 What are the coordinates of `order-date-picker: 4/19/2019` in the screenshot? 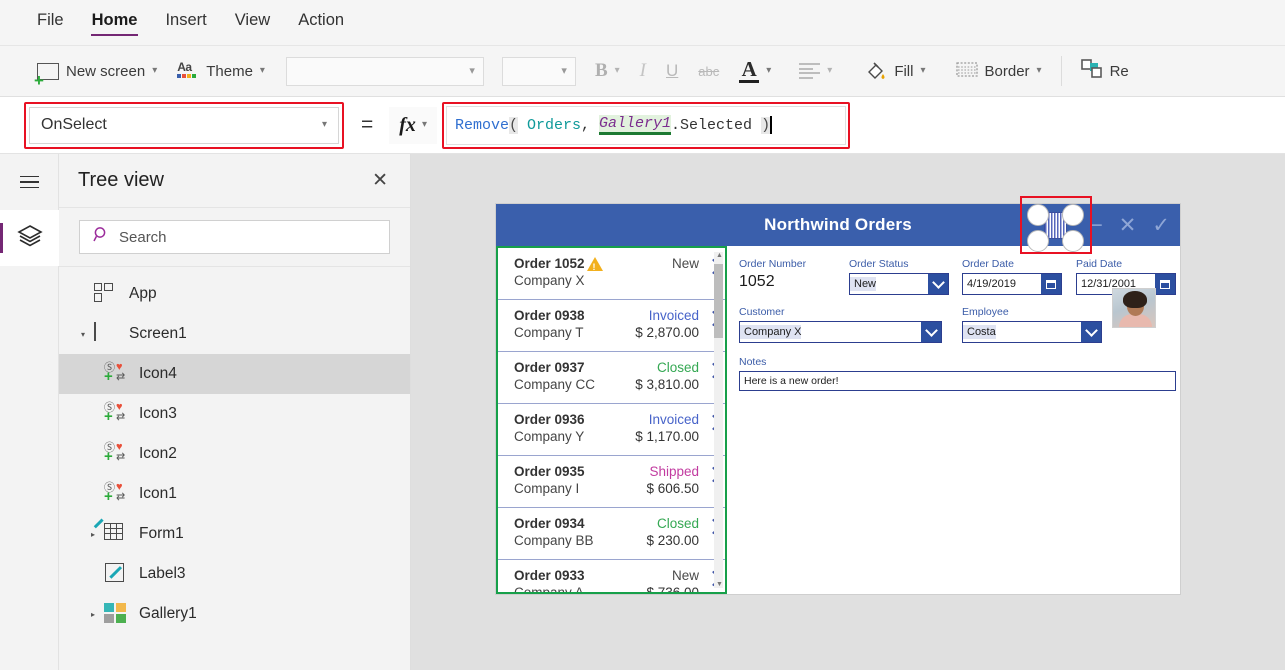 It's located at (1012, 284).